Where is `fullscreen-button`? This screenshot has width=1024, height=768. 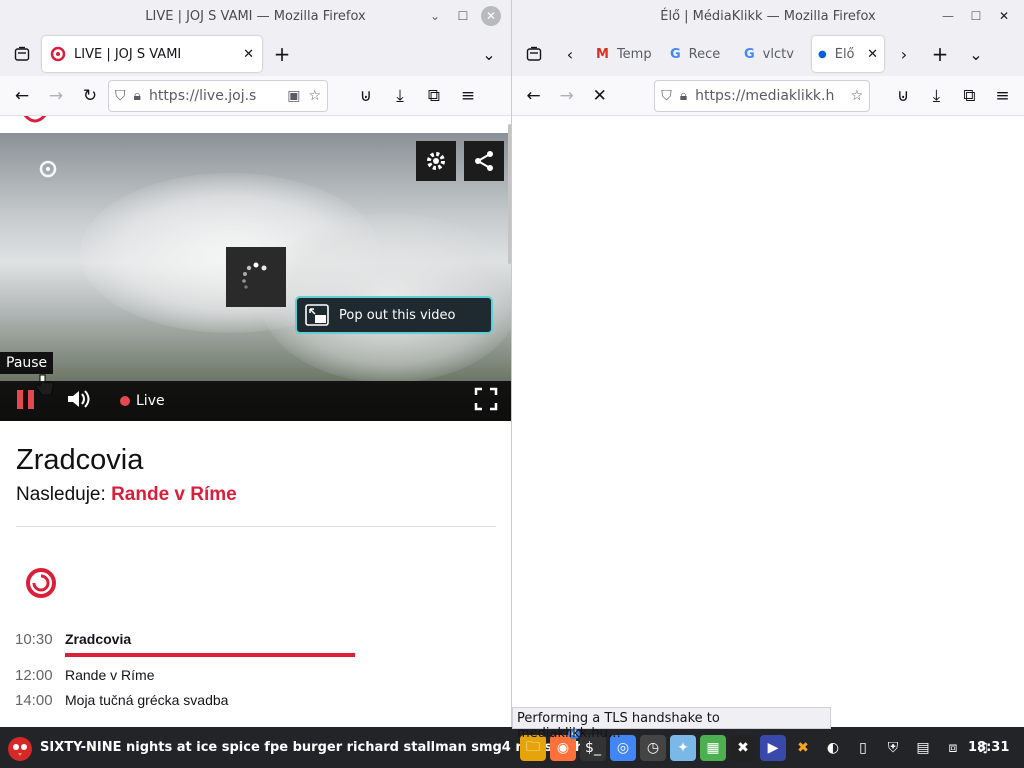 fullscreen-button is located at coordinates (486, 401).